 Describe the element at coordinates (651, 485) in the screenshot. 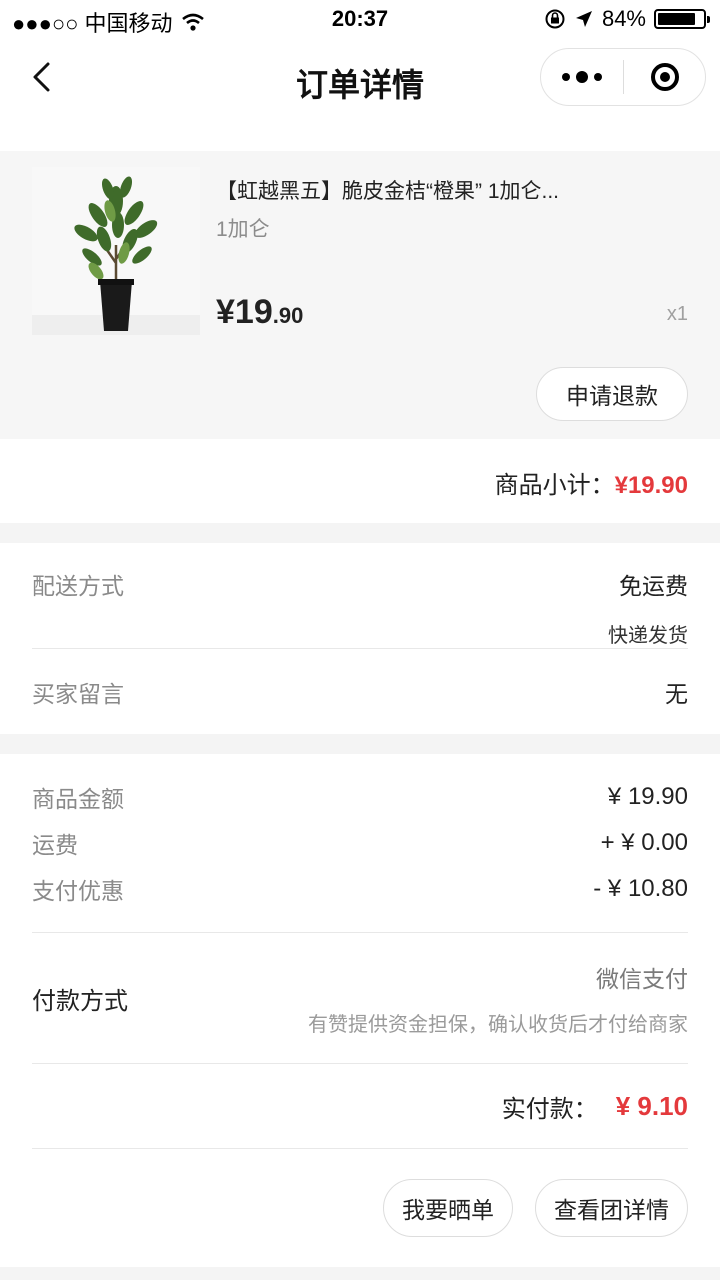

I see `subtotal-value: ¥19.90` at that location.